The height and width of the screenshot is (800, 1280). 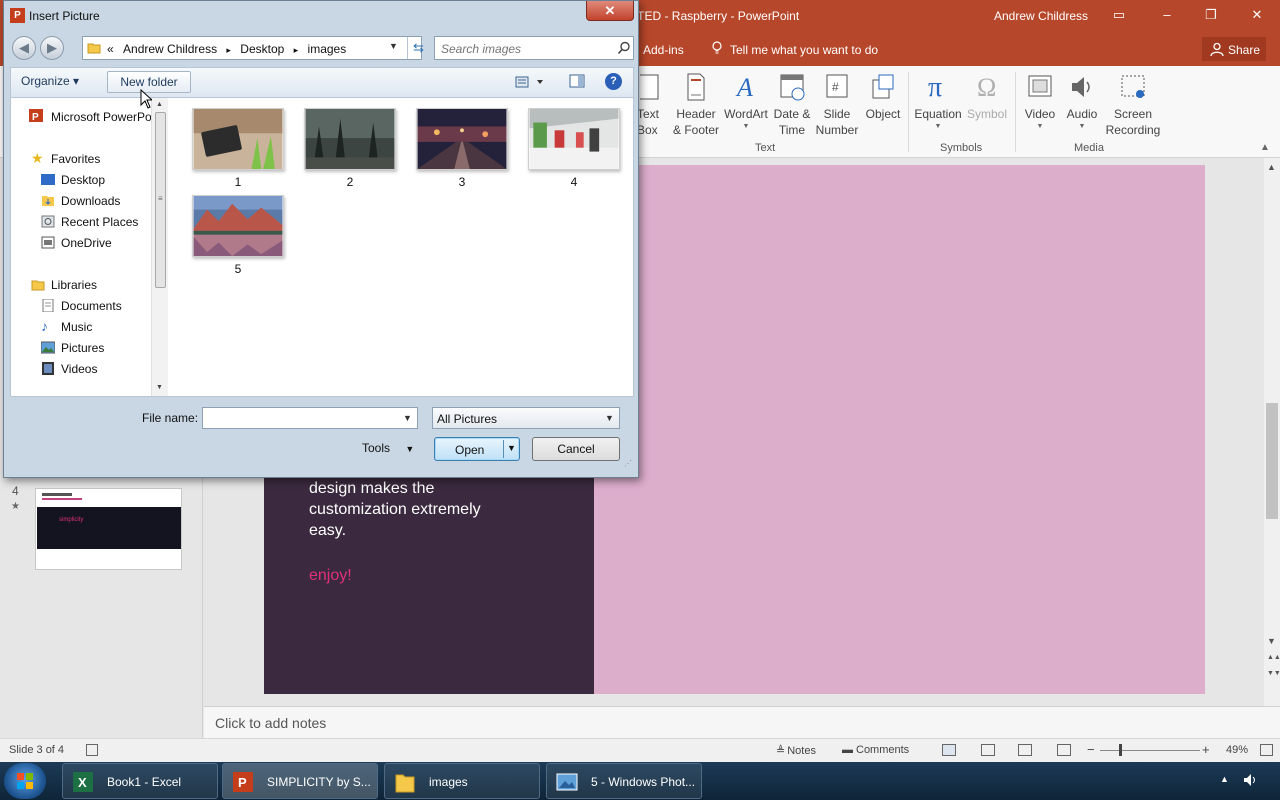 I want to click on nav-item-downloads: Downloads, so click(x=81, y=201).